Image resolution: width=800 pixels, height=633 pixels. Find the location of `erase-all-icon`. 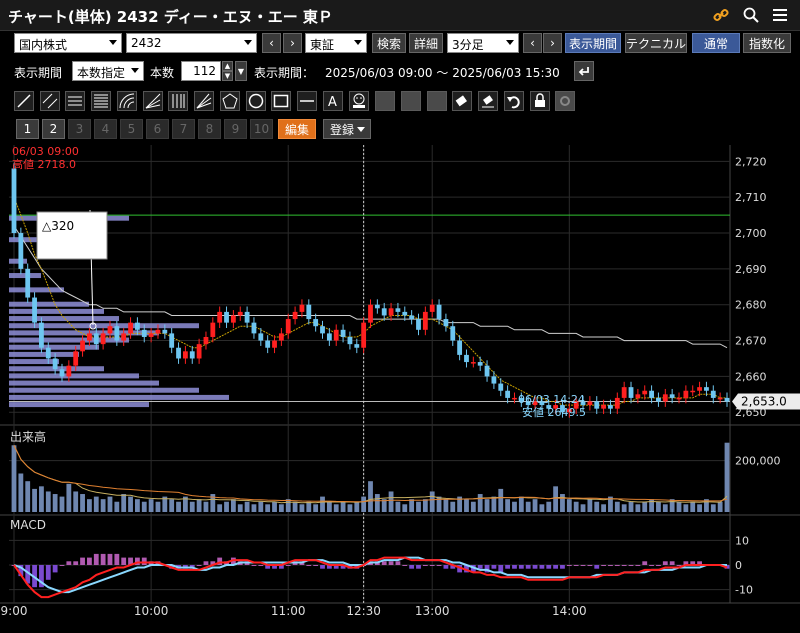

erase-all-icon is located at coordinates (488, 101).